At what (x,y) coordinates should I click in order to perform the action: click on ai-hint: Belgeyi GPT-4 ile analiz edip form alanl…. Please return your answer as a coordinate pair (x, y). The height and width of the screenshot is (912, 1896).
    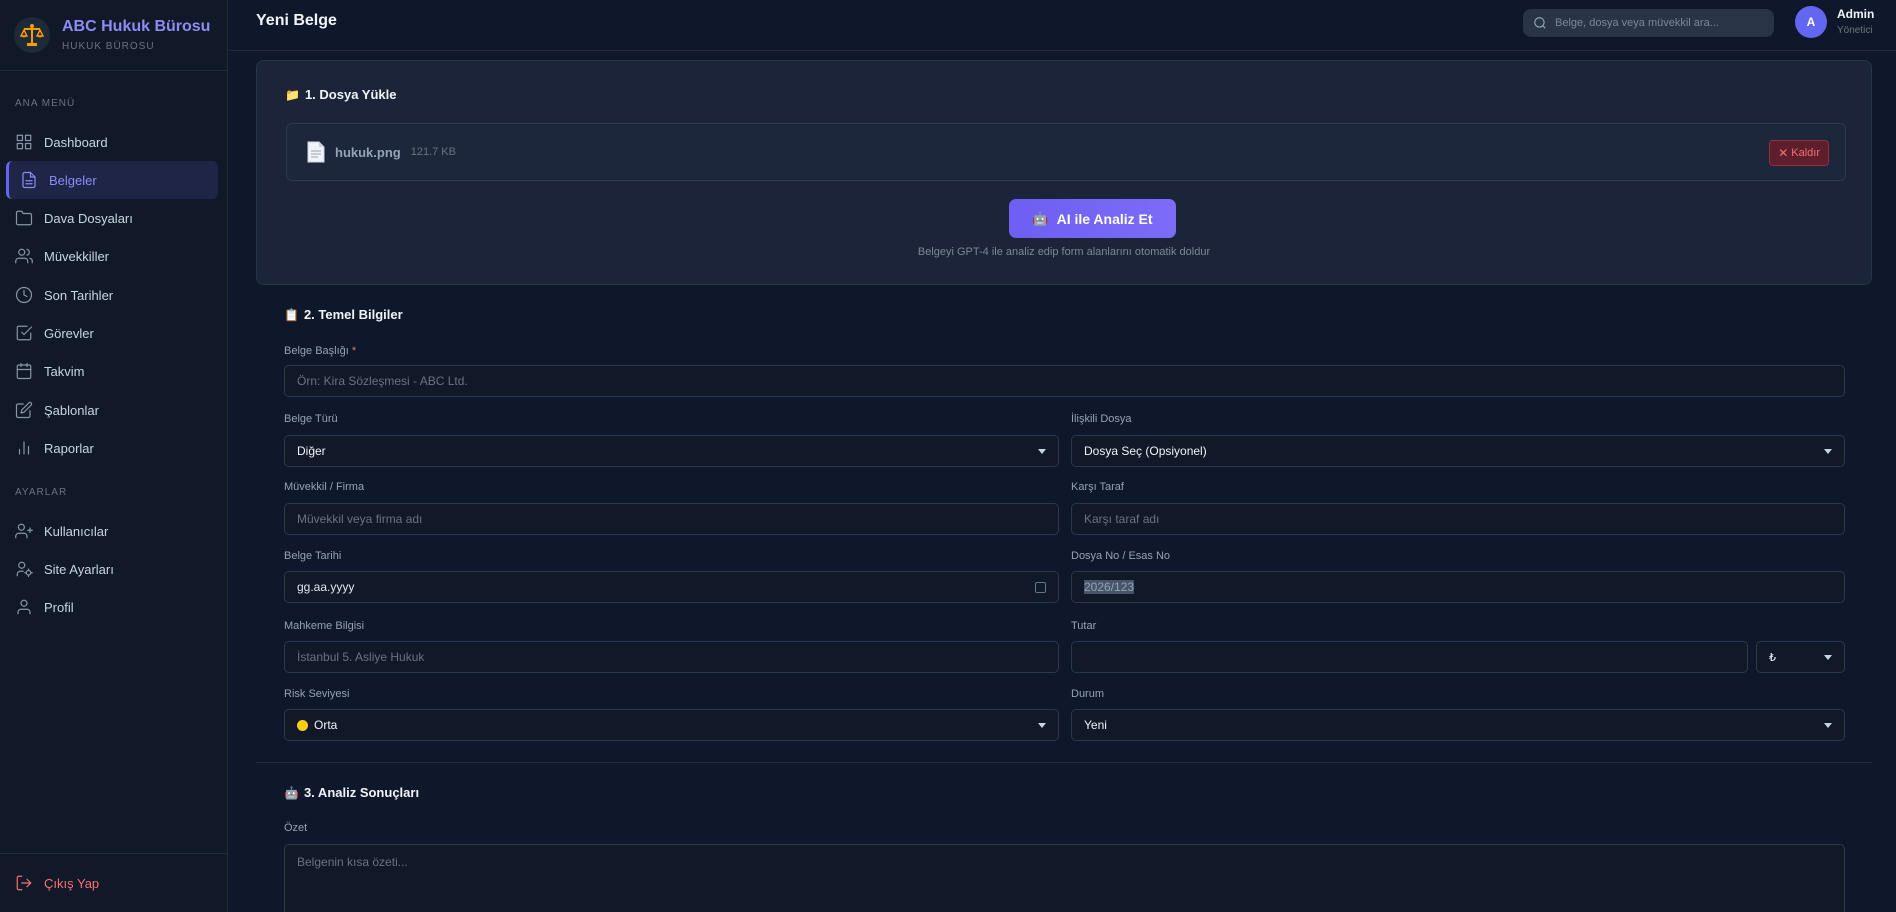
    Looking at the image, I should click on (1064, 252).